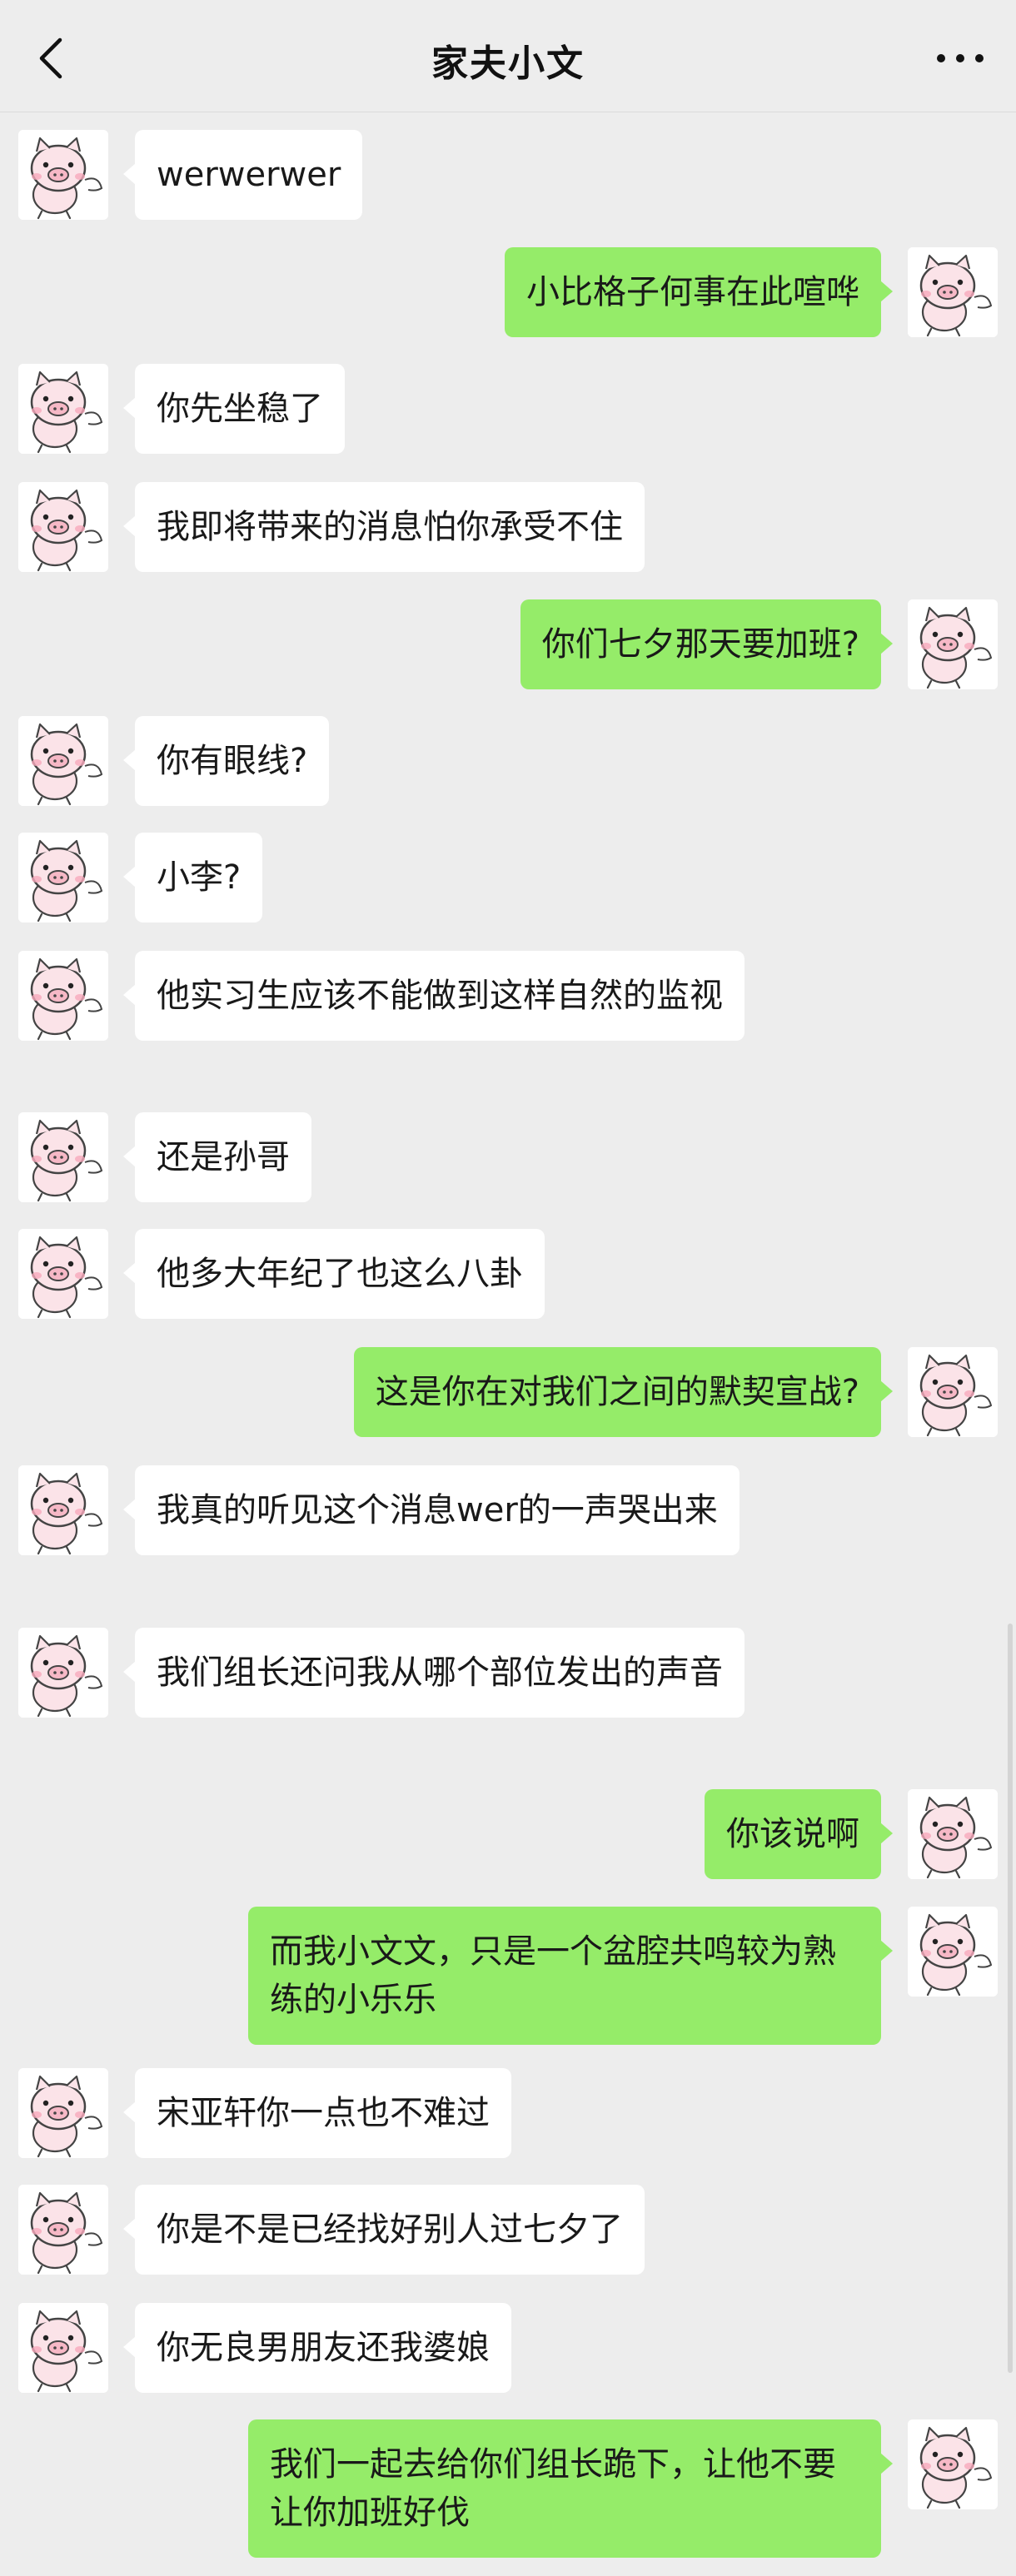 Image resolution: width=1016 pixels, height=2576 pixels. Describe the element at coordinates (699, 292) in the screenshot. I see `message-bubble: 小比格子何事在此喧哗` at that location.